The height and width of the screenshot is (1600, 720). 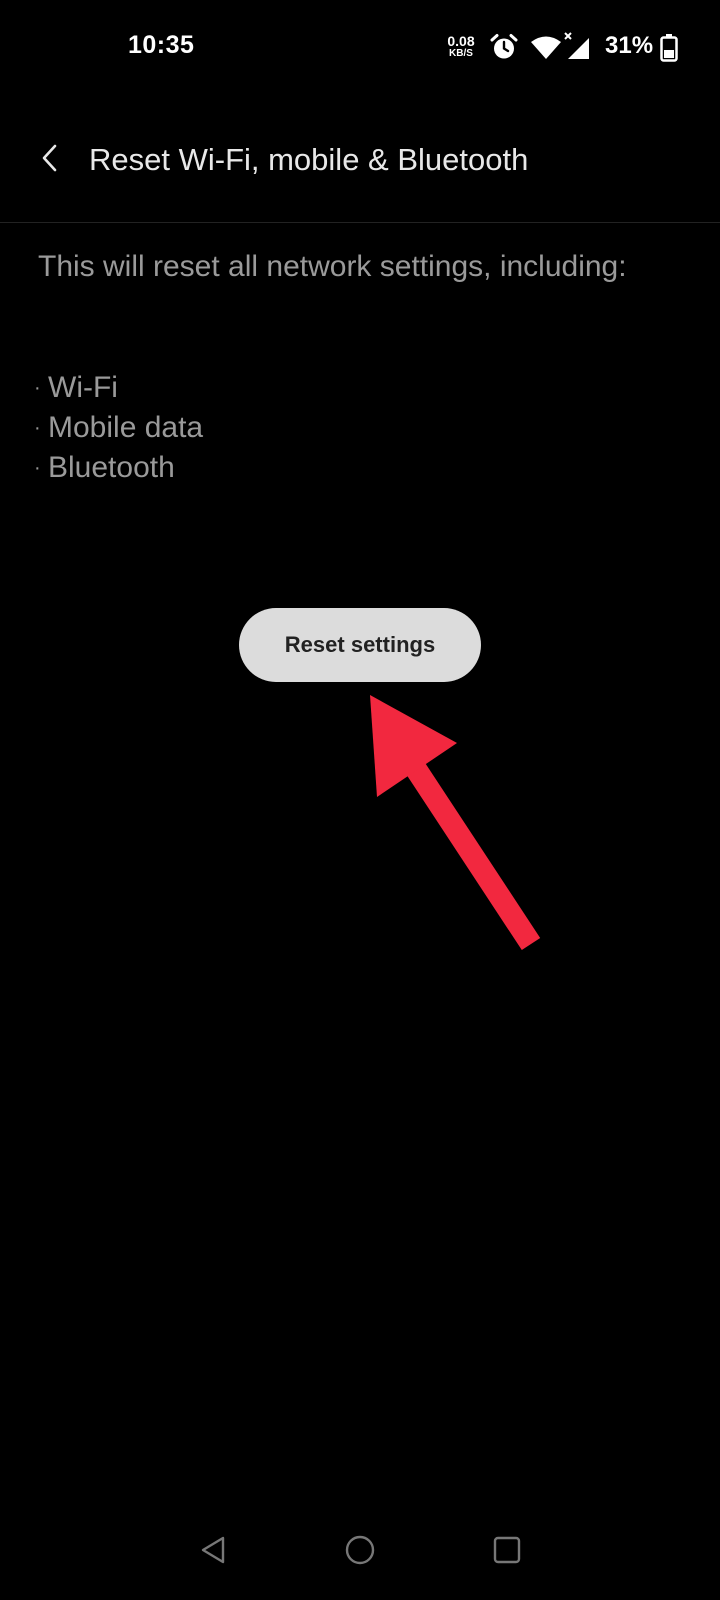 What do you see at coordinates (161, 45) in the screenshot?
I see `status-time: 10:35` at bounding box center [161, 45].